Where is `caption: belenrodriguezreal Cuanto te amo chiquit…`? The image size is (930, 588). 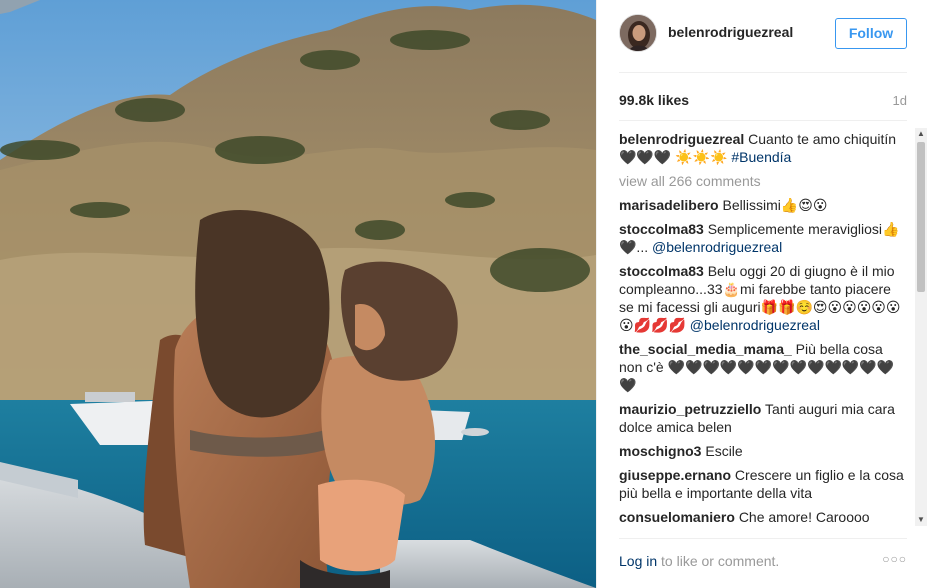 caption: belenrodriguezreal Cuanto te amo chiquit… is located at coordinates (762, 148).